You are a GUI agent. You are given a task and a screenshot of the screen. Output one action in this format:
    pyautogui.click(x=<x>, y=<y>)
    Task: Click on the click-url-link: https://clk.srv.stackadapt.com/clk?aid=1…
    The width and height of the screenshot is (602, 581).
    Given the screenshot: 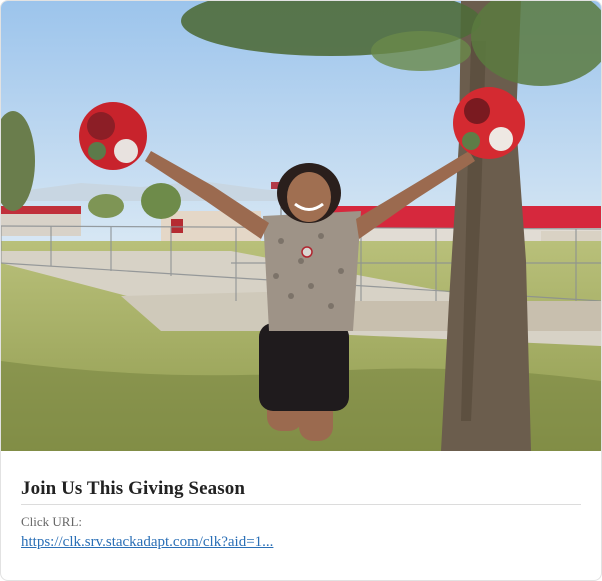 What is the action you would take?
    pyautogui.click(x=147, y=542)
    